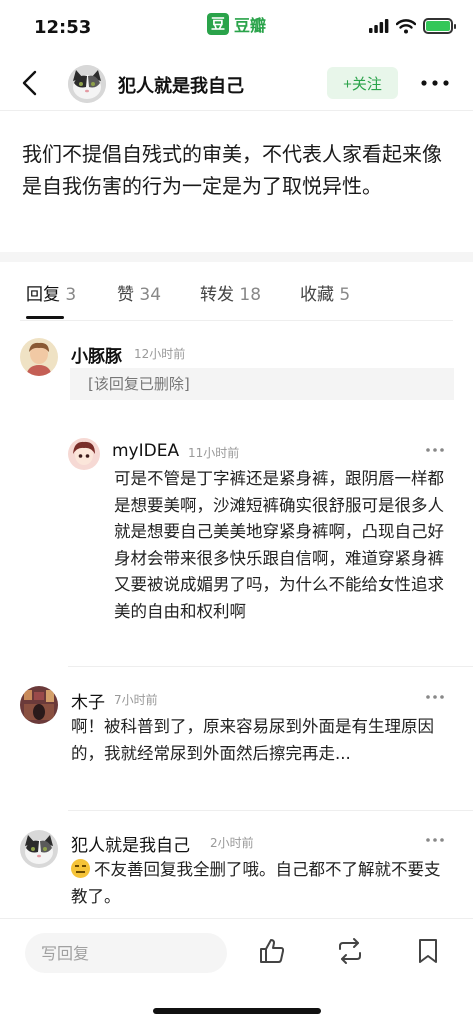 This screenshot has width=473, height=1024. Describe the element at coordinates (350, 951) in the screenshot. I see `repost-icon` at that location.